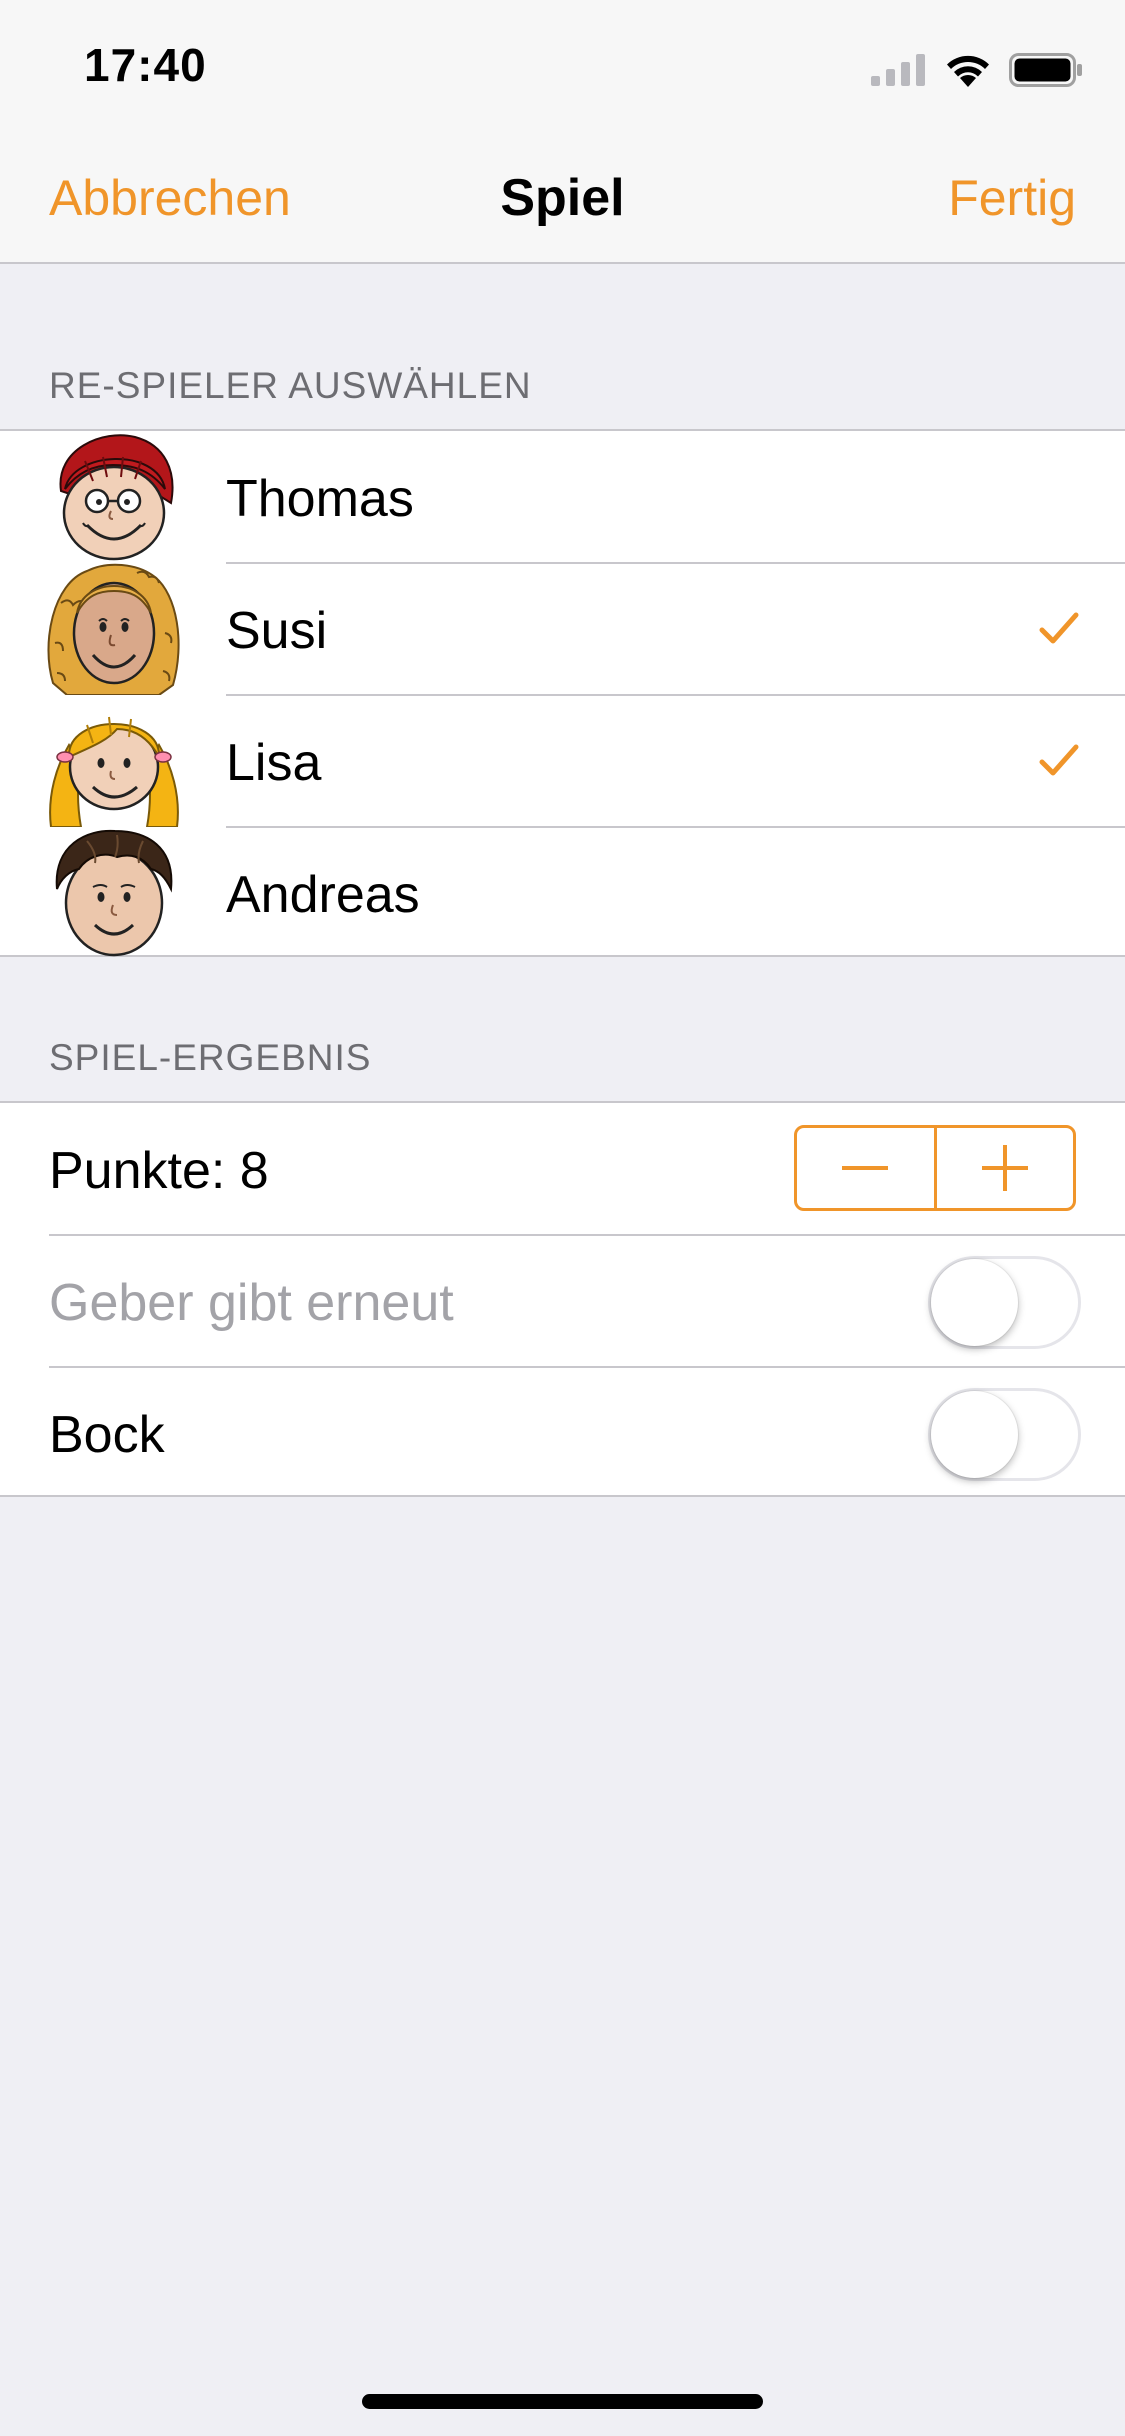 The image size is (1125, 2436). I want to click on avatar-curly-blonde-hair, so click(113, 629).